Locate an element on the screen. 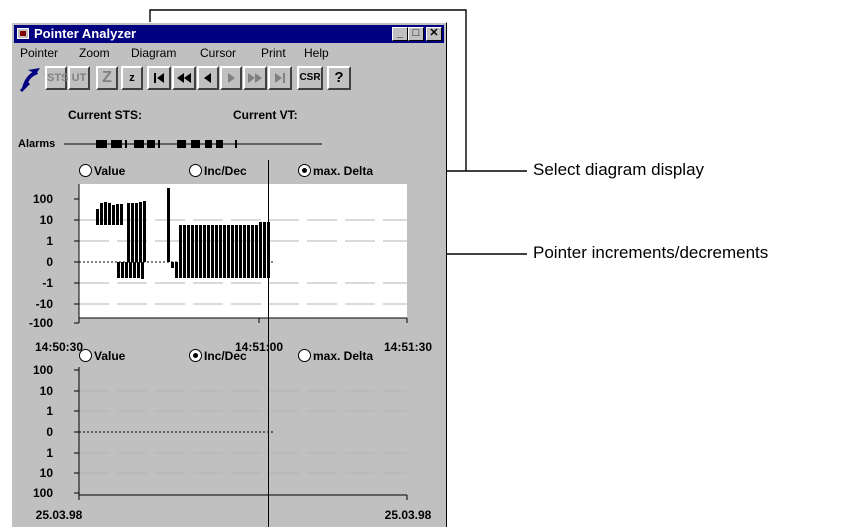  d2-option-incdec-label: Inc/Dec is located at coordinates (225, 356).